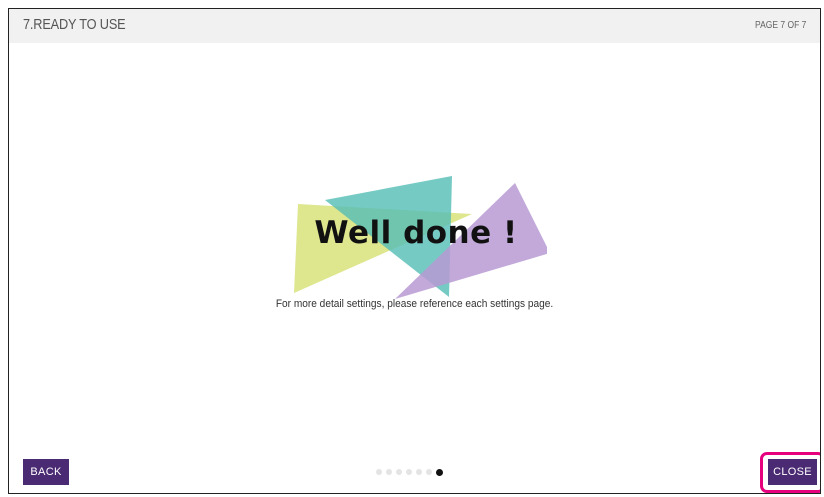 The height and width of the screenshot is (497, 824). What do you see at coordinates (439, 472) in the screenshot?
I see `pagination-dot-active` at bounding box center [439, 472].